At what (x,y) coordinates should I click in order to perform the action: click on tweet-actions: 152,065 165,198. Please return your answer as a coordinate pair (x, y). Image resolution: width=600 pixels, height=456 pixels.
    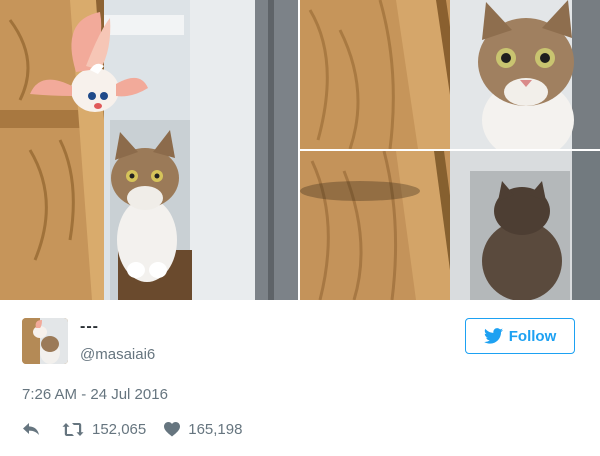
    Looking at the image, I should click on (132, 429).